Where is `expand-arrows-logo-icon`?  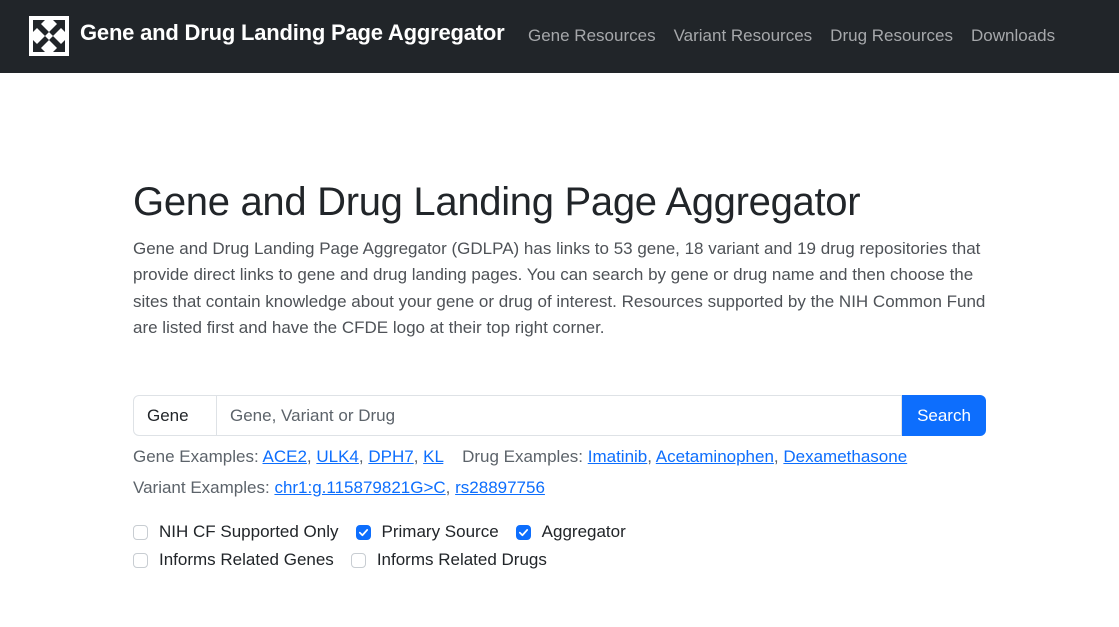
expand-arrows-logo-icon is located at coordinates (49, 36).